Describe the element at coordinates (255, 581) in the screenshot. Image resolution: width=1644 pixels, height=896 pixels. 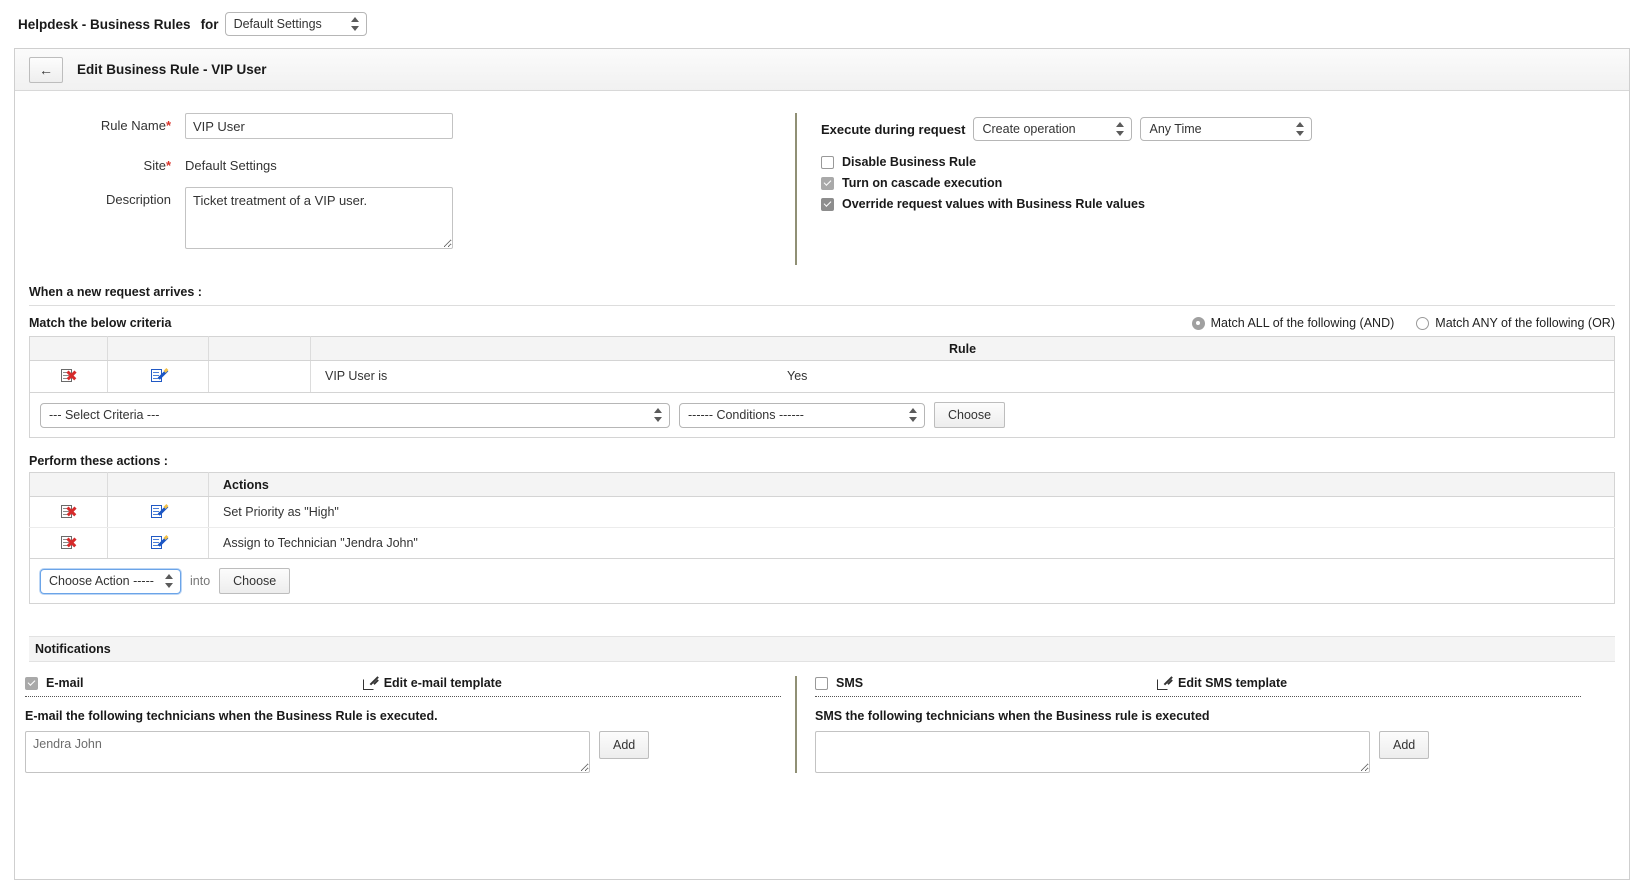
I see `actions-choose-button: Choose` at that location.